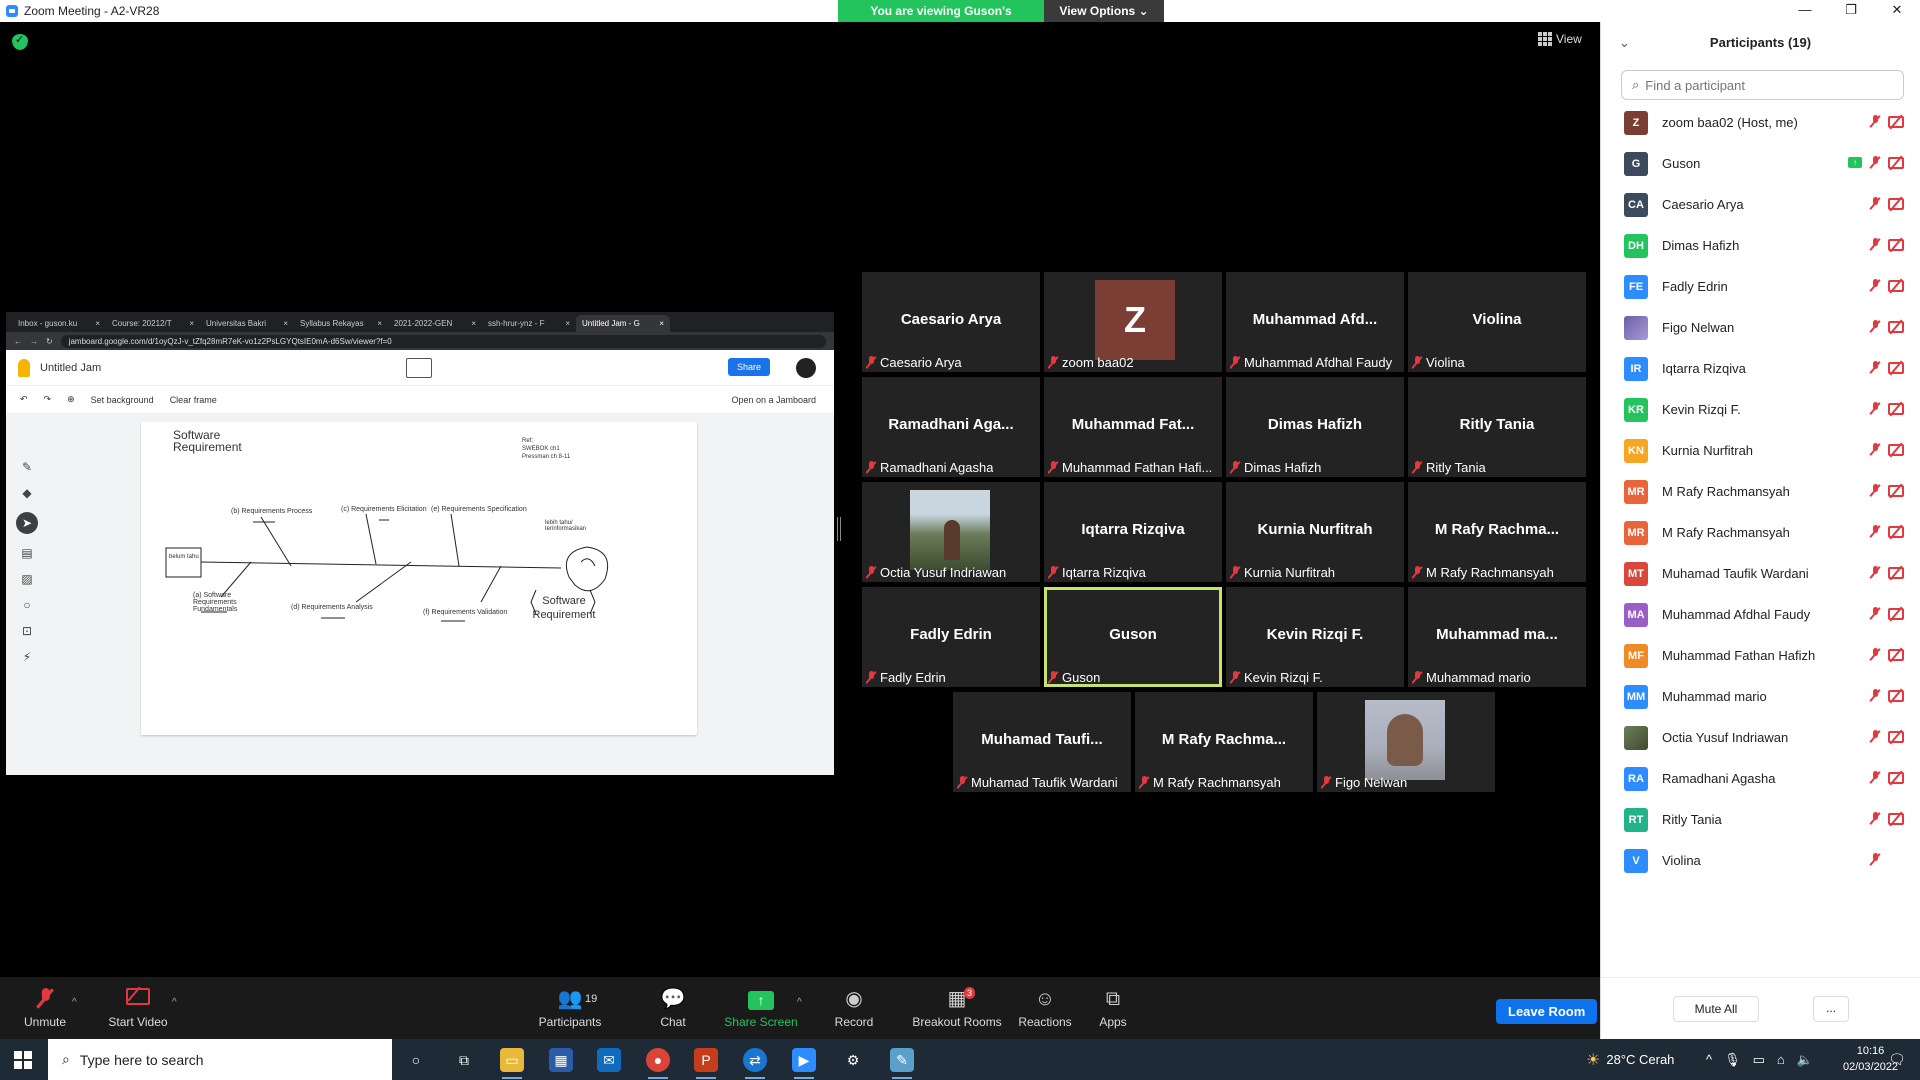 Image resolution: width=1920 pixels, height=1080 pixels. I want to click on participant-item: MT Muhamad Taufik Wardani, so click(1760, 573).